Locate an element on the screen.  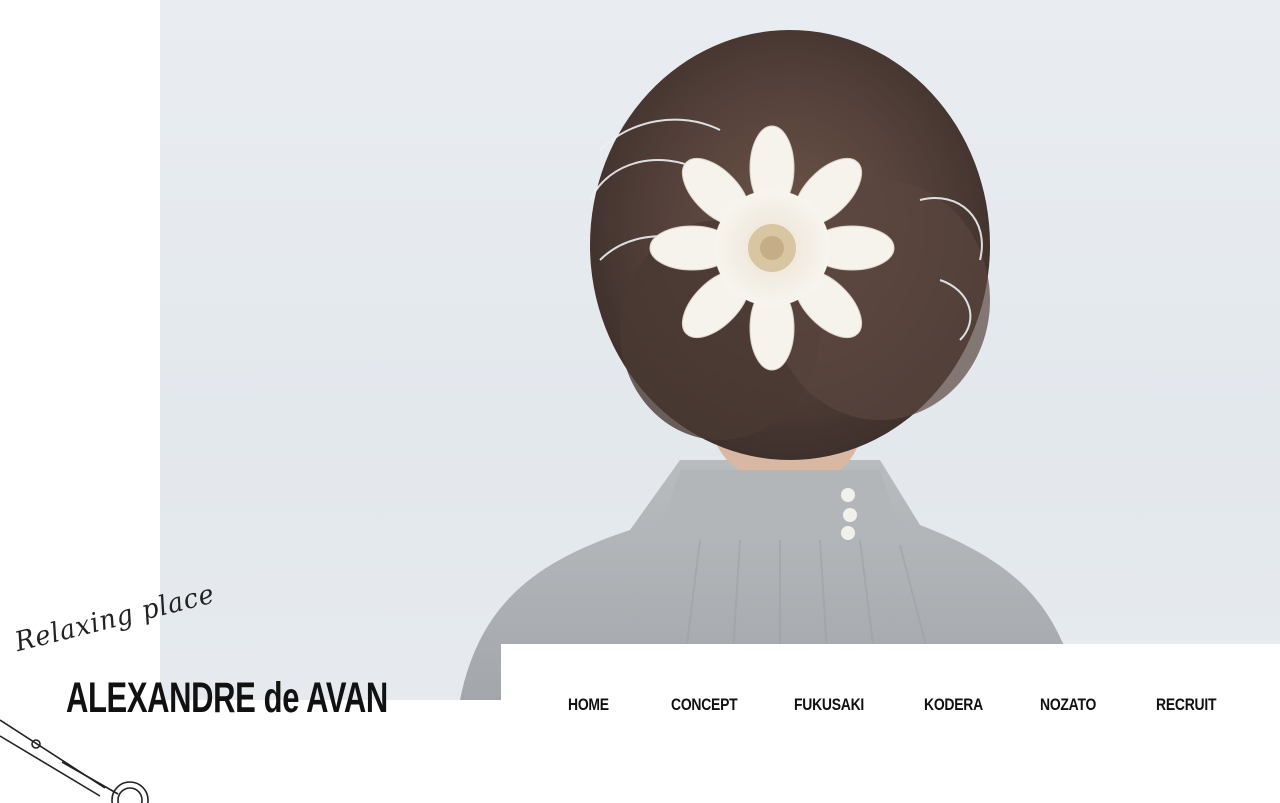
nav-item-recruit: RECRUIT is located at coordinates (1186, 705).